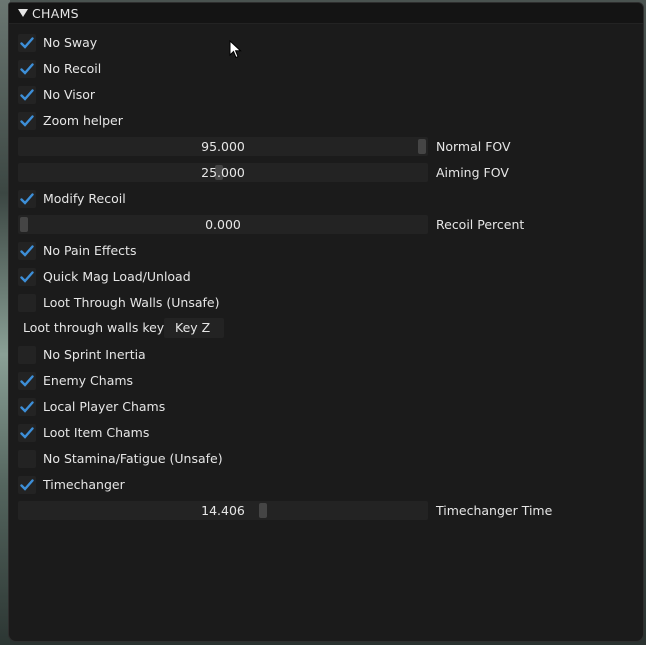  I want to click on checkbox-local-player-chams: Local Player Chams, so click(326, 408).